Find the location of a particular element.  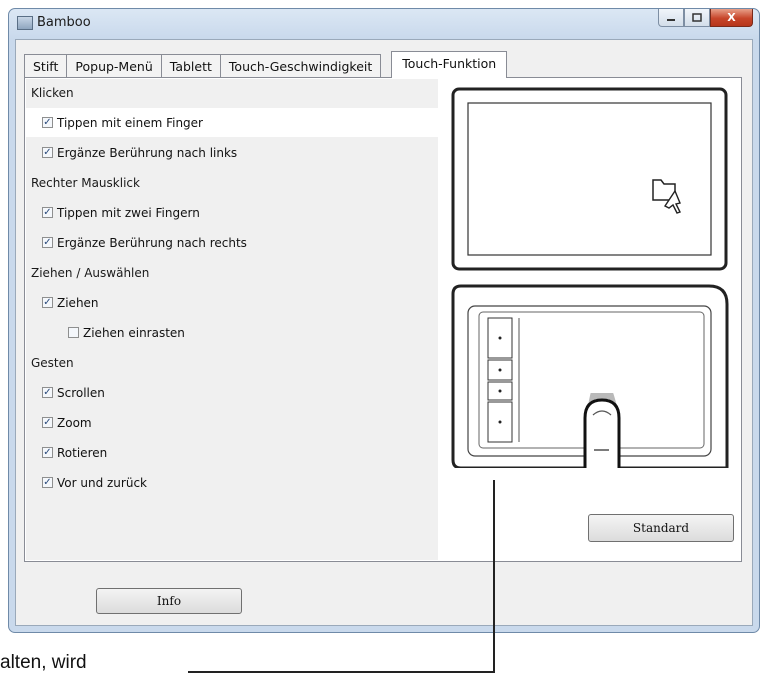

option-label: Ziehen einrasten is located at coordinates (134, 332).